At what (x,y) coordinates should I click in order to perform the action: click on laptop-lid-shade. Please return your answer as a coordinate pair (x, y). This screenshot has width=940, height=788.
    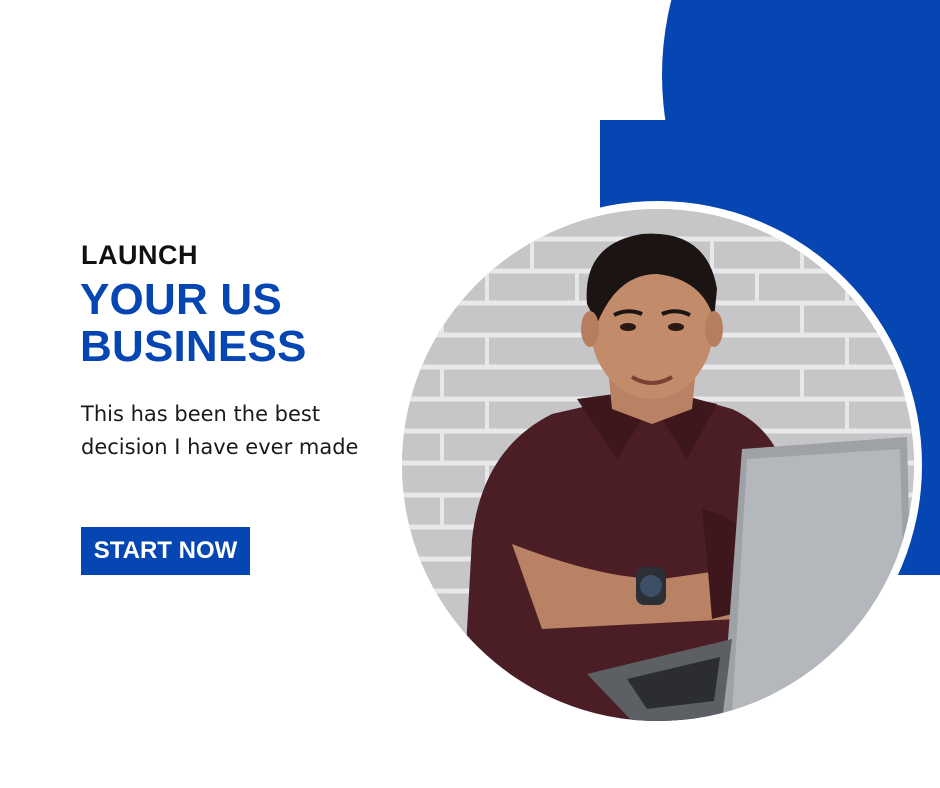
    Looking at the image, I should click on (819, 581).